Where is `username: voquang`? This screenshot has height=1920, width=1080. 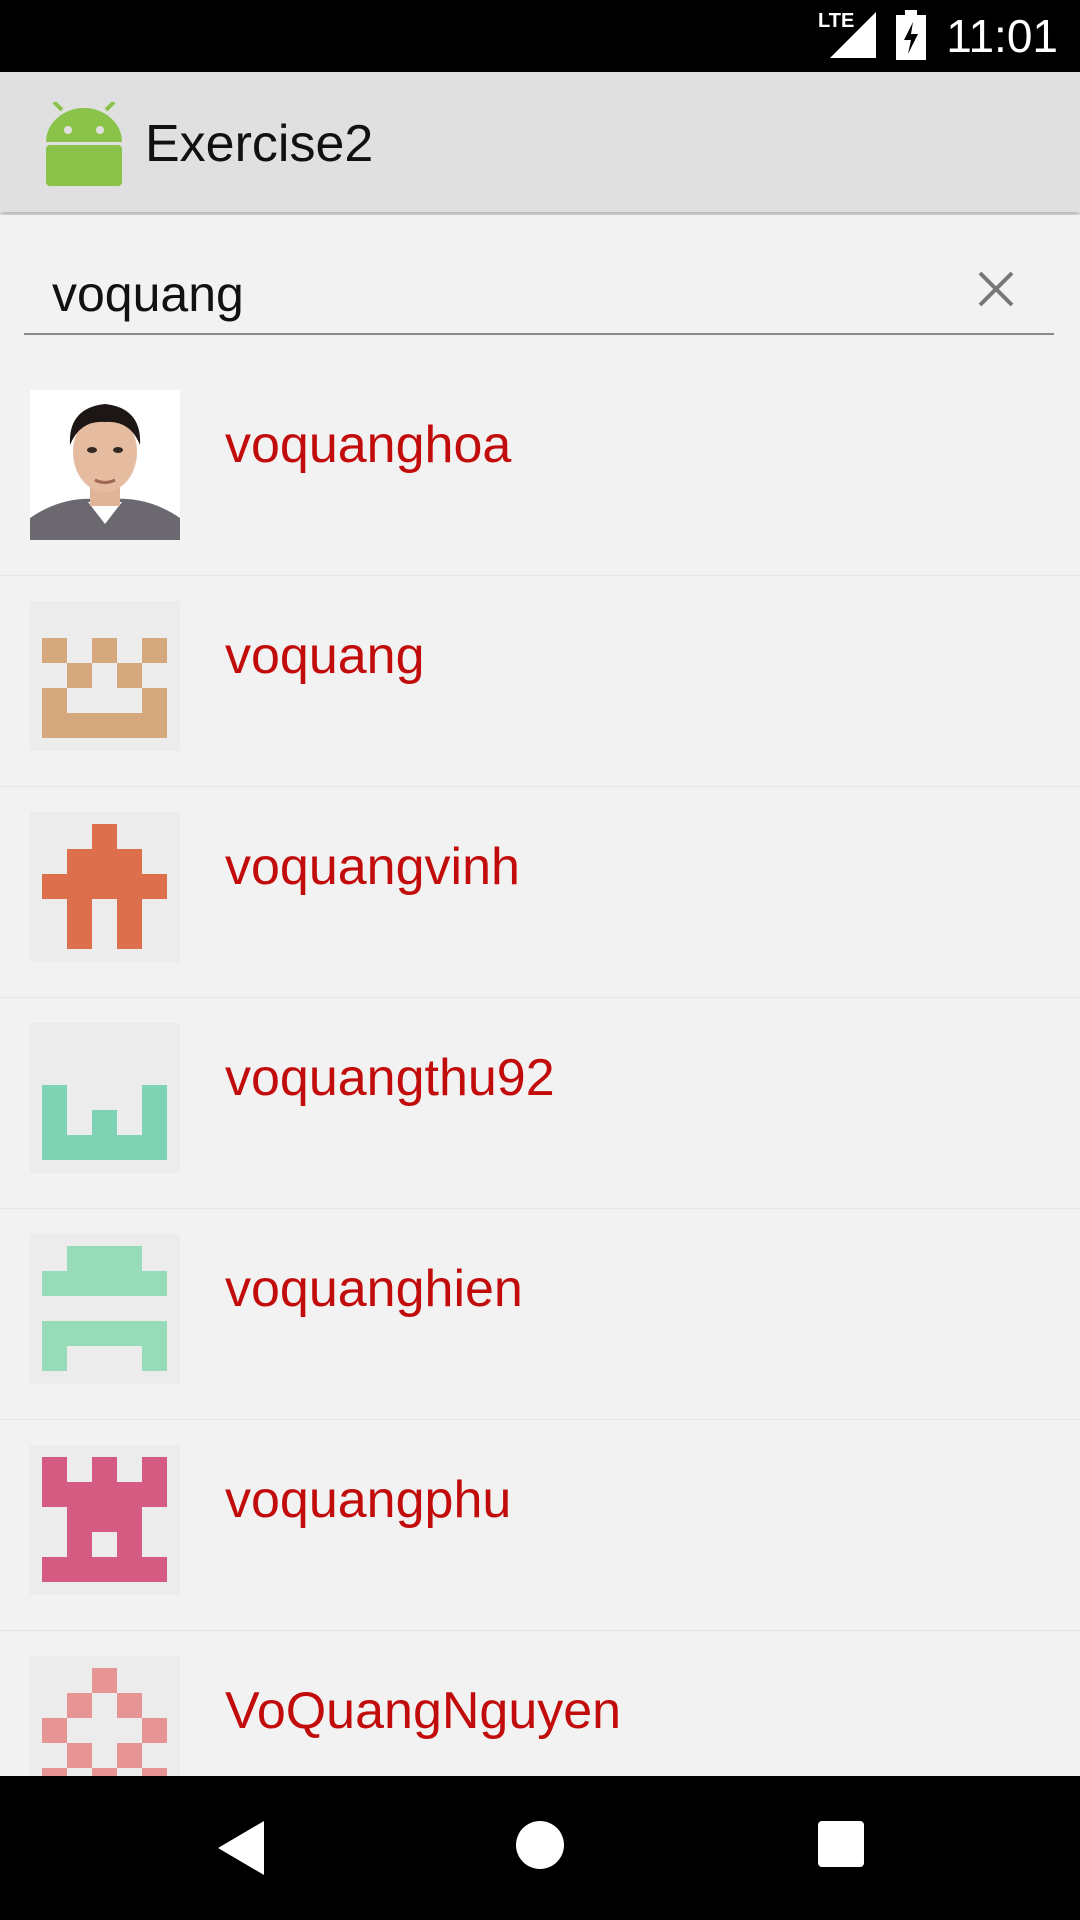
username: voquang is located at coordinates (325, 656).